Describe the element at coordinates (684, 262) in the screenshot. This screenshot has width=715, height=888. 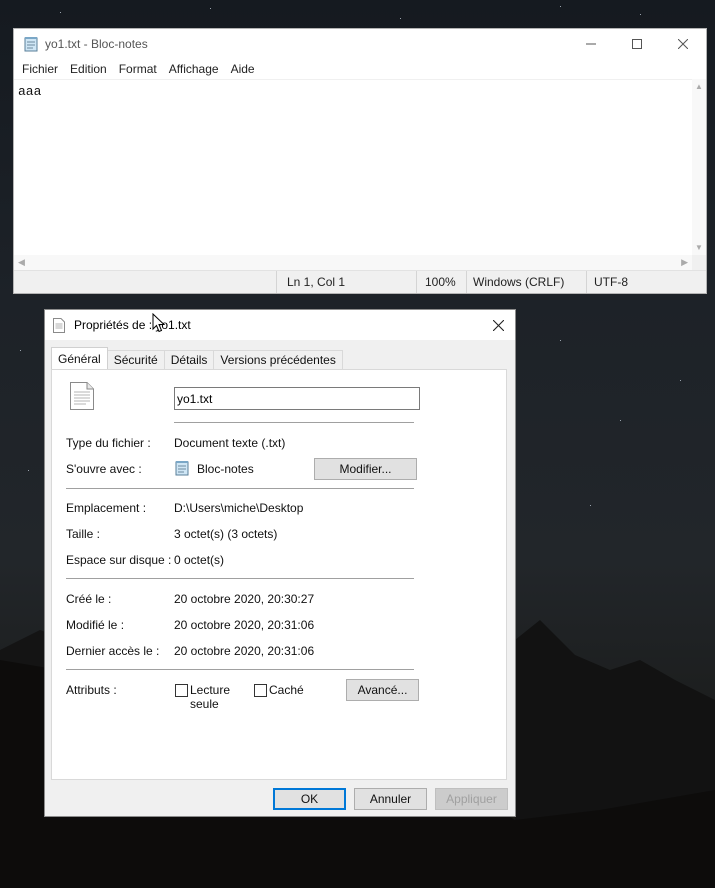
I see `scroll-right-icon: ▶` at that location.